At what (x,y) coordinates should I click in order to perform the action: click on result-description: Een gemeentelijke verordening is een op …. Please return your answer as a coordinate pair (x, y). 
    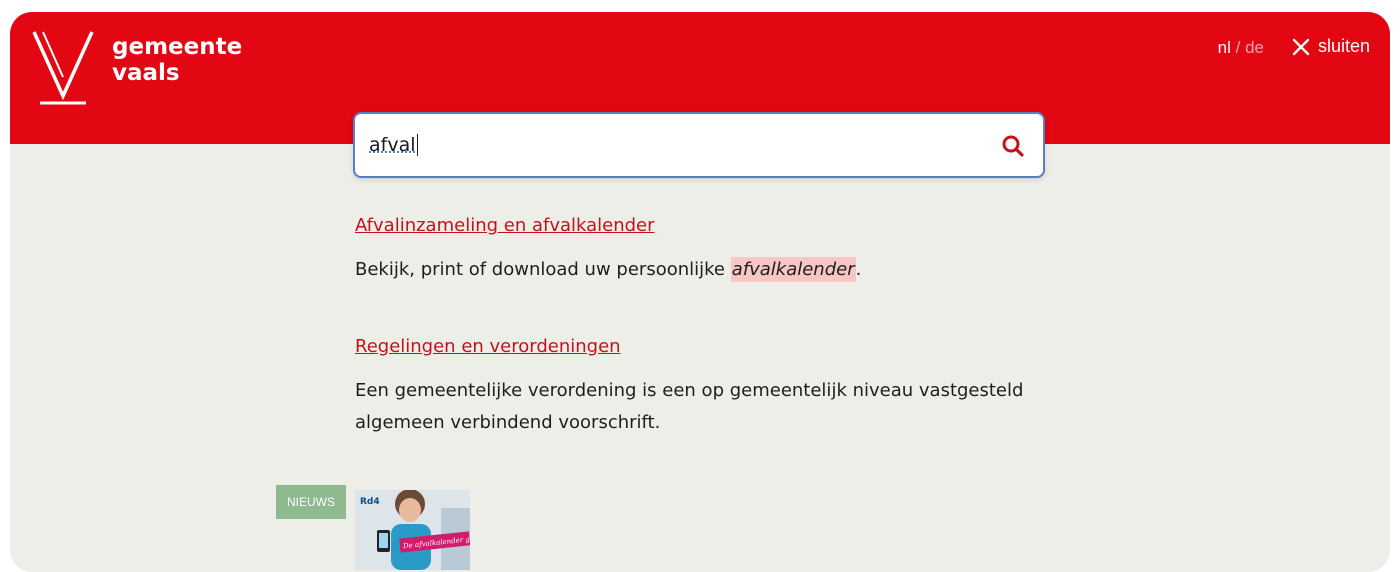
    Looking at the image, I should click on (705, 407).